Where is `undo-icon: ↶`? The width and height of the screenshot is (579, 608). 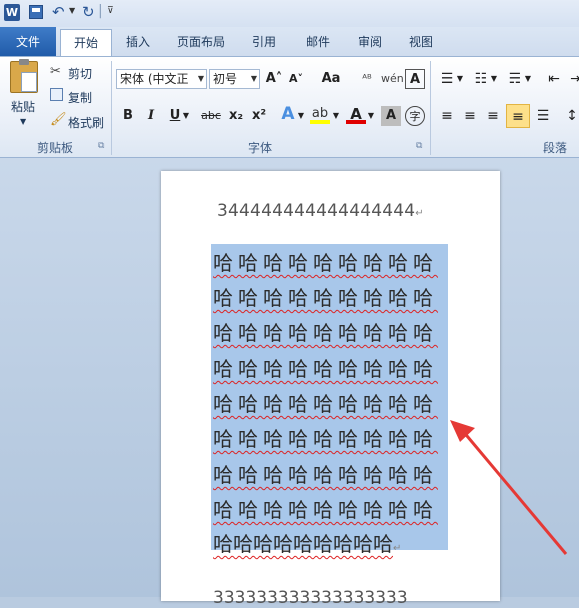
undo-icon: ↶ is located at coordinates (58, 12).